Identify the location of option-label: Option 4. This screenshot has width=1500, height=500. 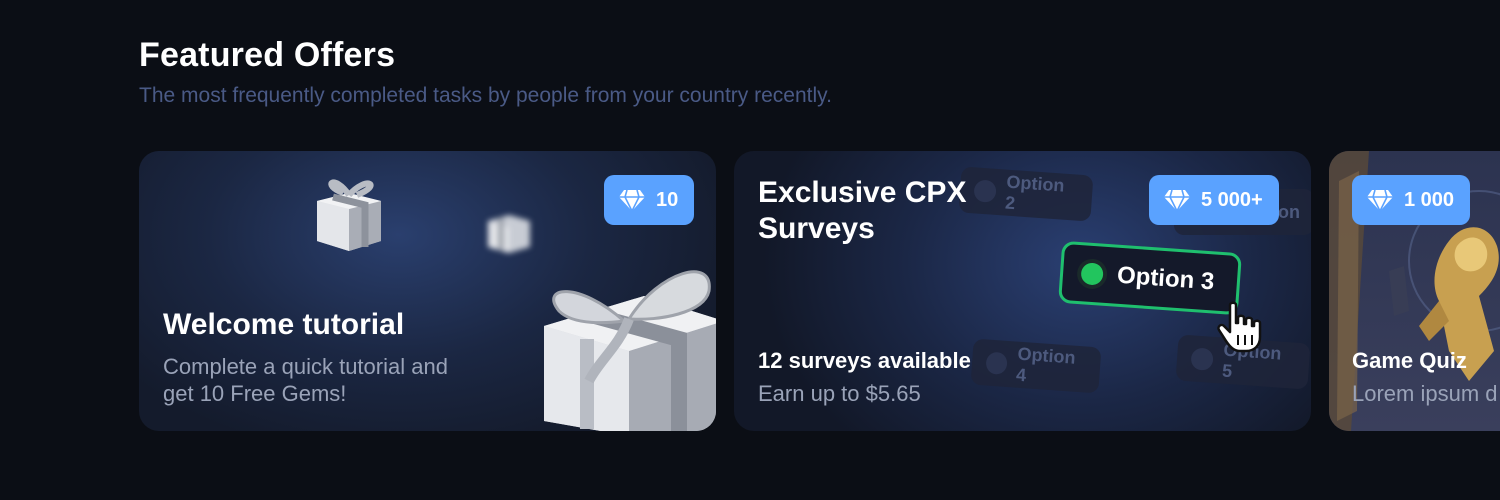
(1046, 364).